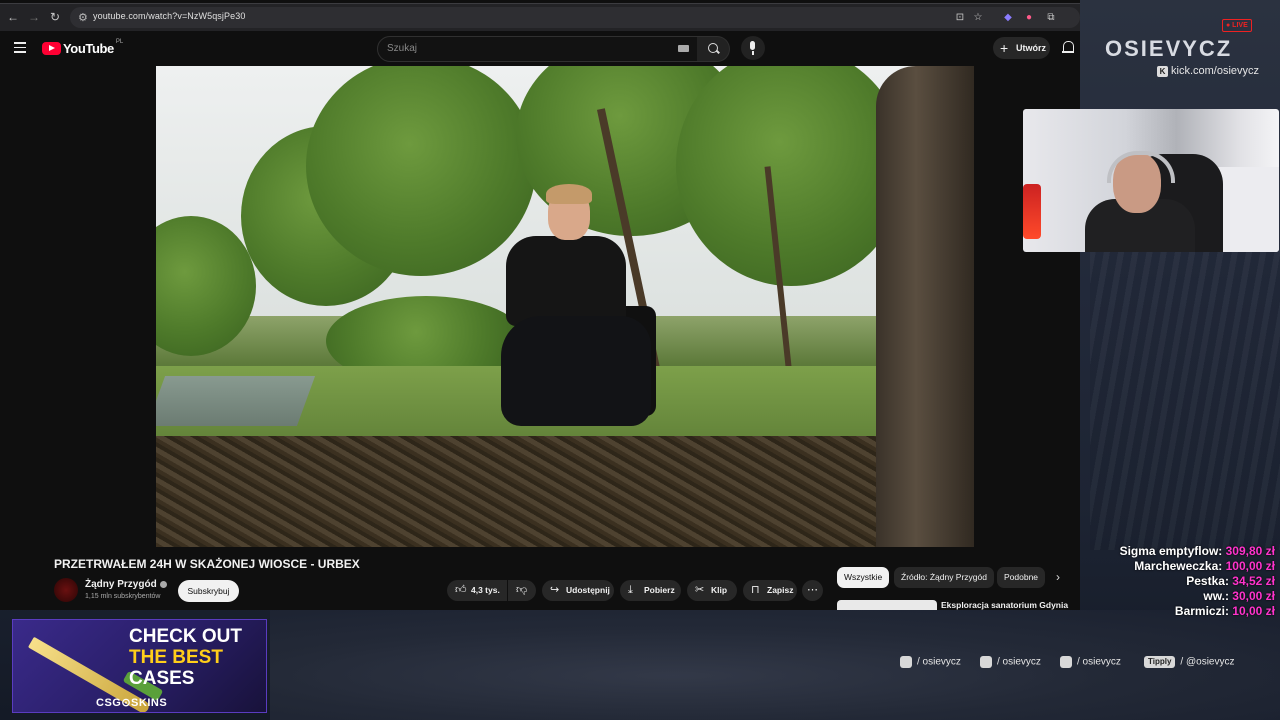 The height and width of the screenshot is (720, 1280). I want to click on microphone-icon, so click(753, 48).